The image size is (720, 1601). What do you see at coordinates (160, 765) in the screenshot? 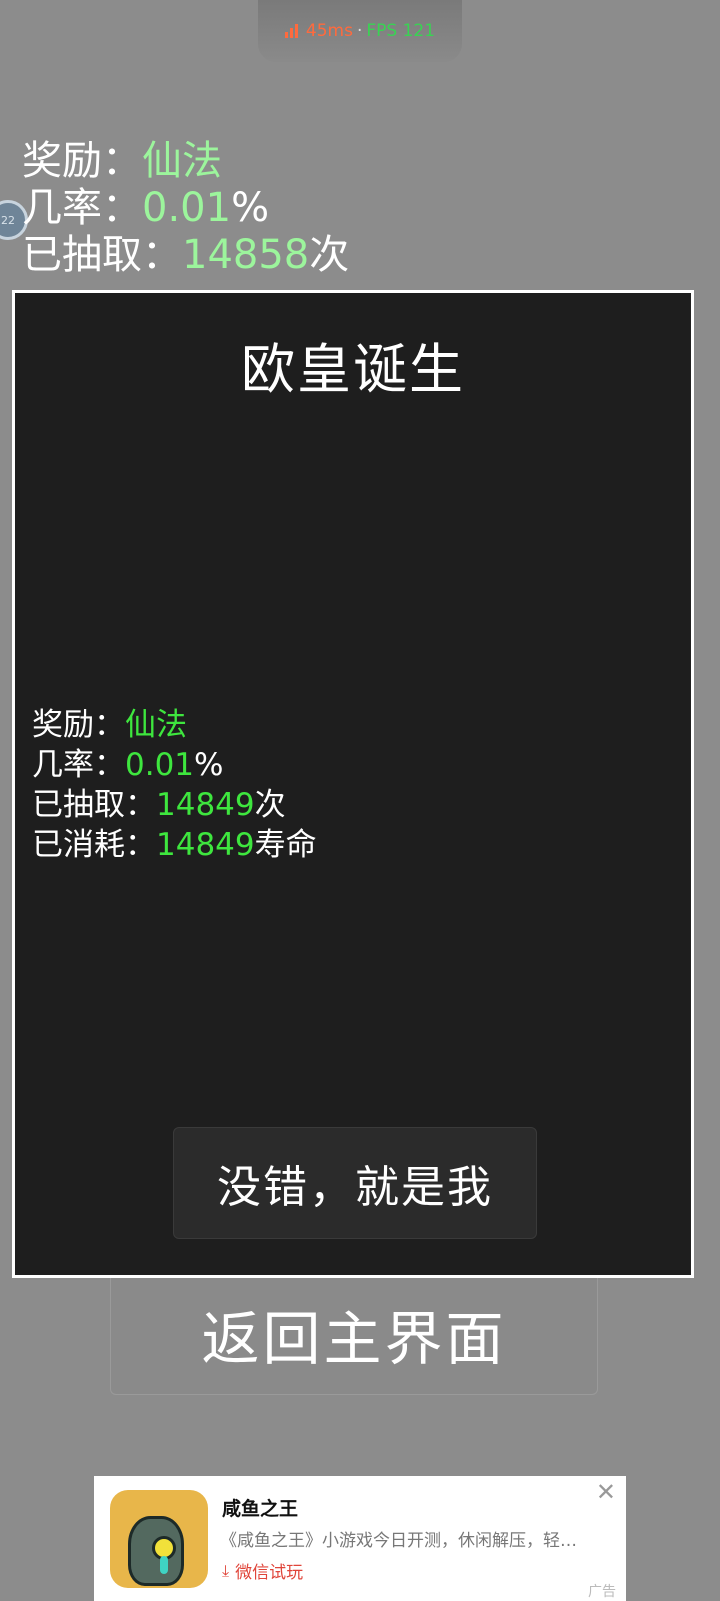
I see `rate-value: 0.01` at bounding box center [160, 765].